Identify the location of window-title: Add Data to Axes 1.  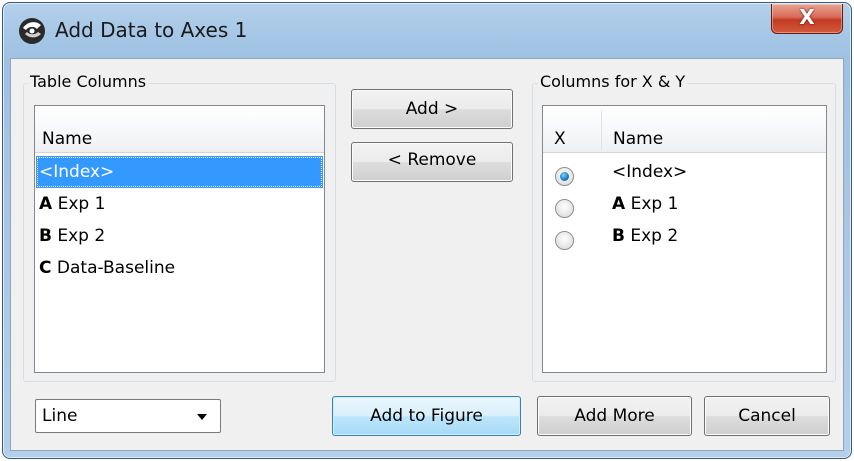
(151, 30).